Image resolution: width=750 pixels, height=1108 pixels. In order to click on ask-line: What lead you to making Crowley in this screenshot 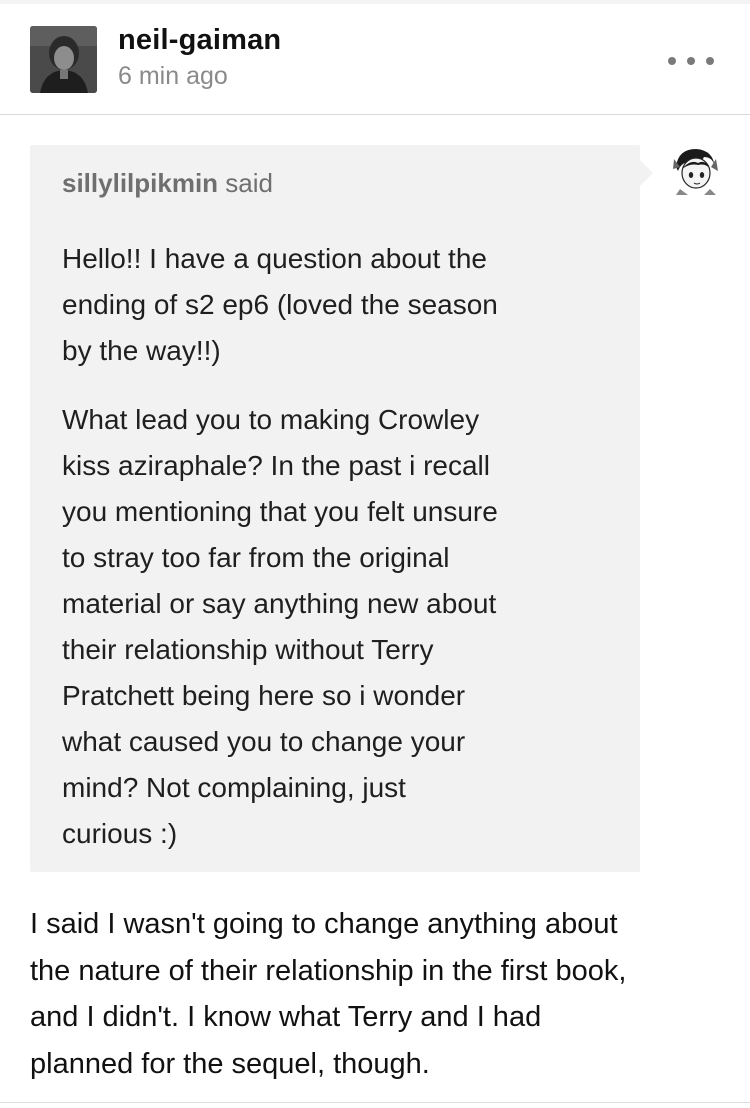, I will do `click(271, 419)`.